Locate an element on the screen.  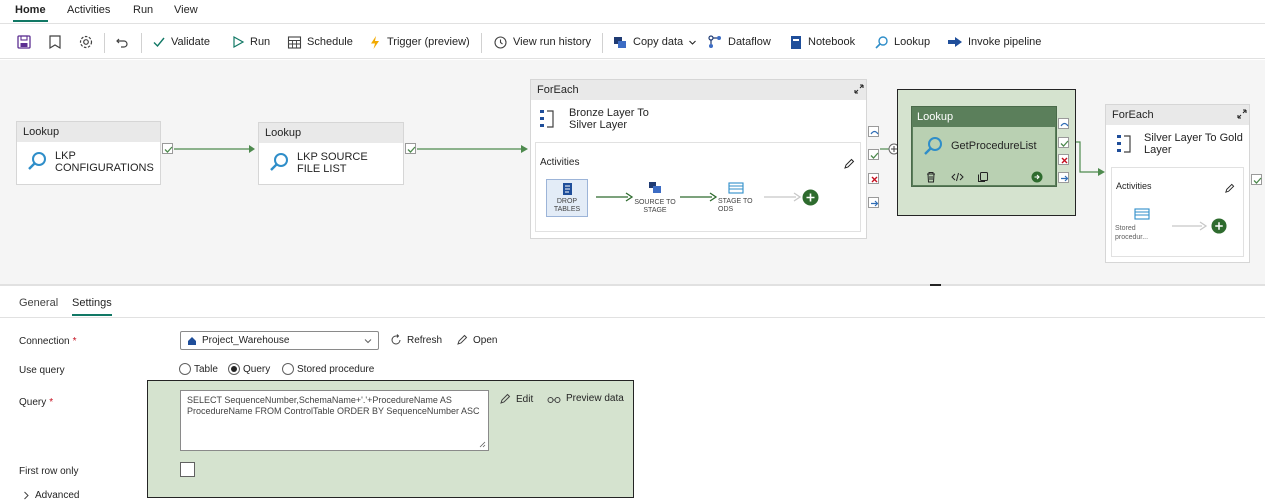
lookup-label: Lookup is located at coordinates (912, 42).